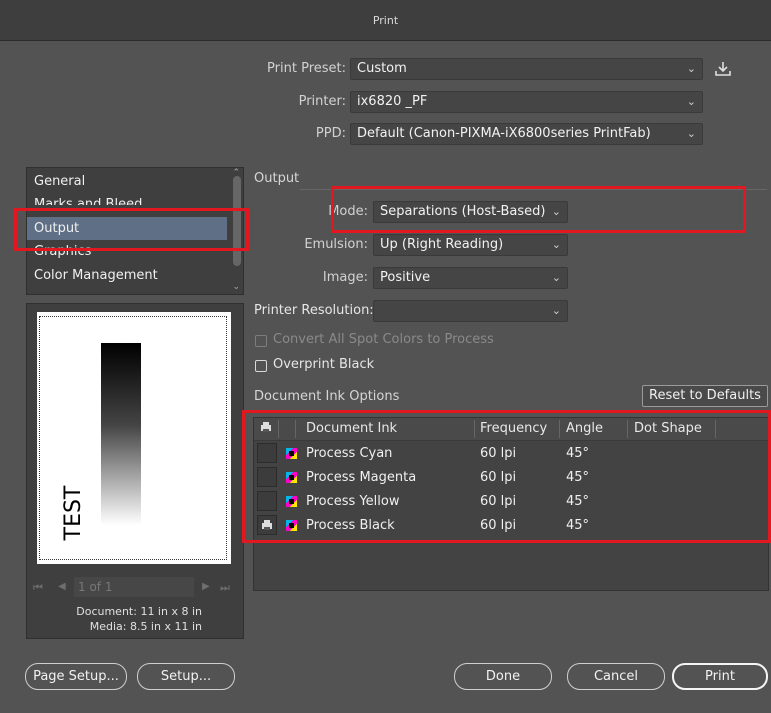 Image resolution: width=771 pixels, height=713 pixels. Describe the element at coordinates (134, 587) in the screenshot. I see `page-indicator: 1 of 1` at that location.